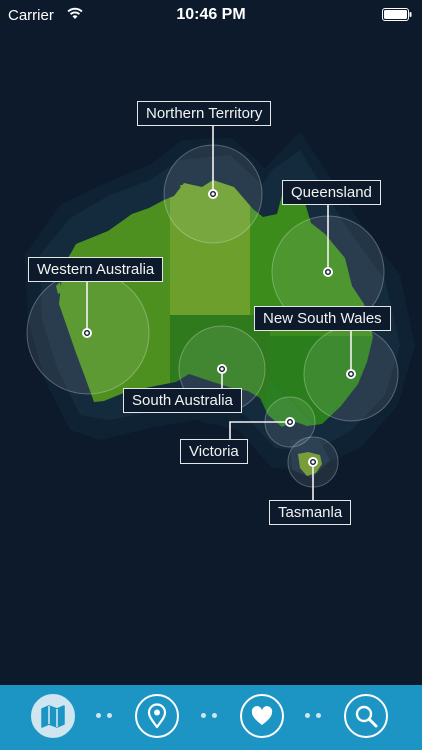  I want to click on location-tab, so click(157, 716).